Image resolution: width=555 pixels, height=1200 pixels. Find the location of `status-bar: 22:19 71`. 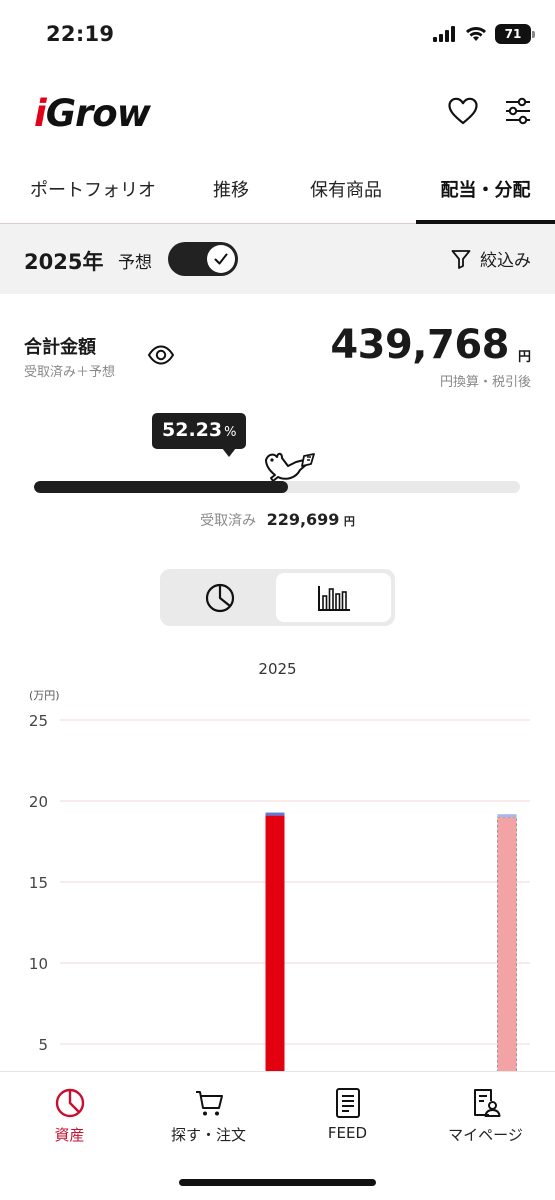

status-bar: 22:19 71 is located at coordinates (277, 35).